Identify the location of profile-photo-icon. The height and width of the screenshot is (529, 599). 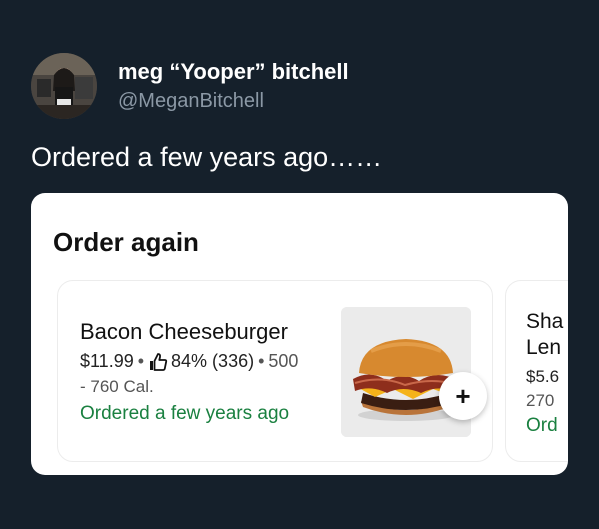
(64, 86).